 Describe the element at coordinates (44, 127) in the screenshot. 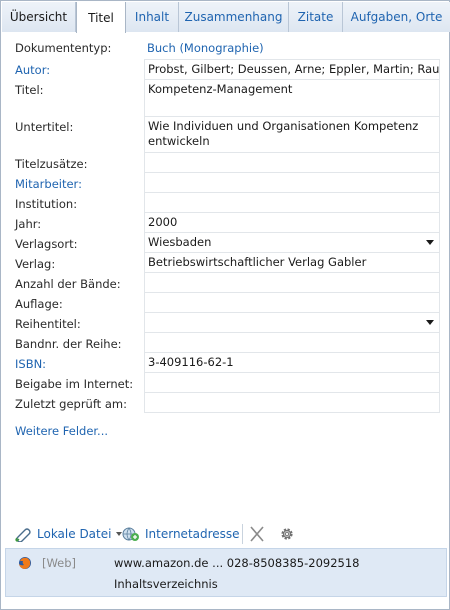

I see `untertitel-label: Untertitel:` at that location.